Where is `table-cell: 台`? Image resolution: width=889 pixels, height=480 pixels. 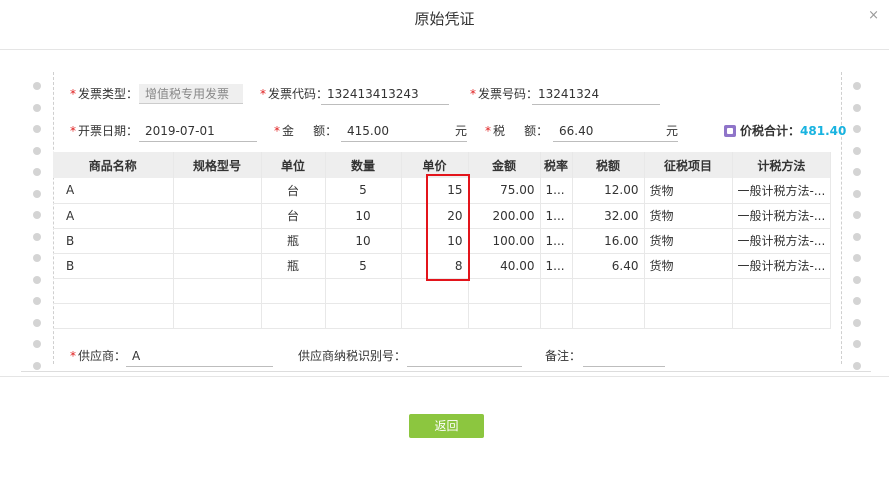 table-cell: 台 is located at coordinates (293, 191).